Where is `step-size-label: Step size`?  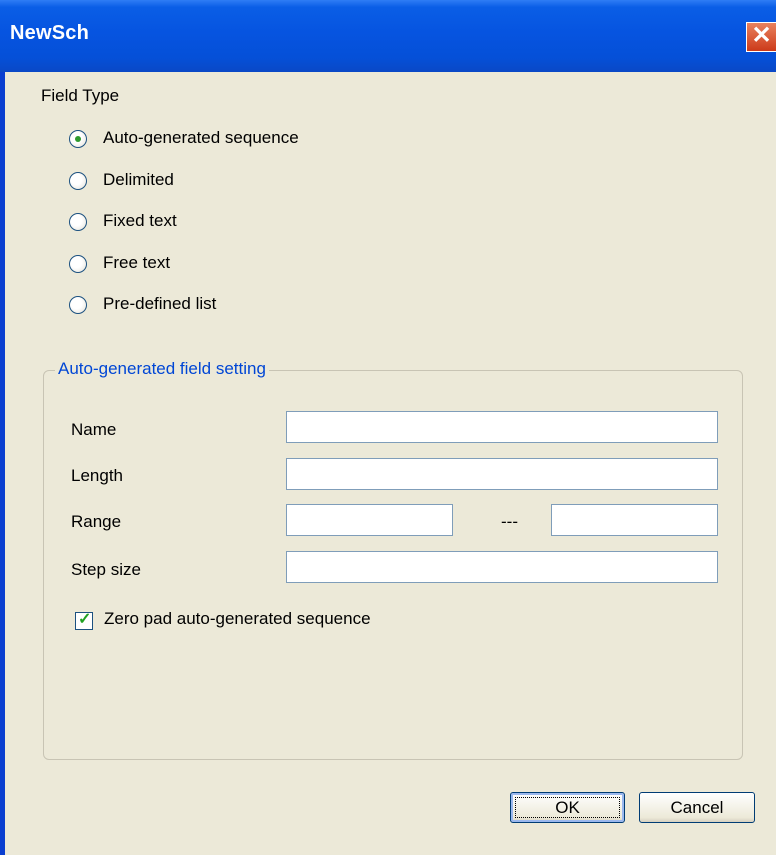
step-size-label: Step size is located at coordinates (106, 569).